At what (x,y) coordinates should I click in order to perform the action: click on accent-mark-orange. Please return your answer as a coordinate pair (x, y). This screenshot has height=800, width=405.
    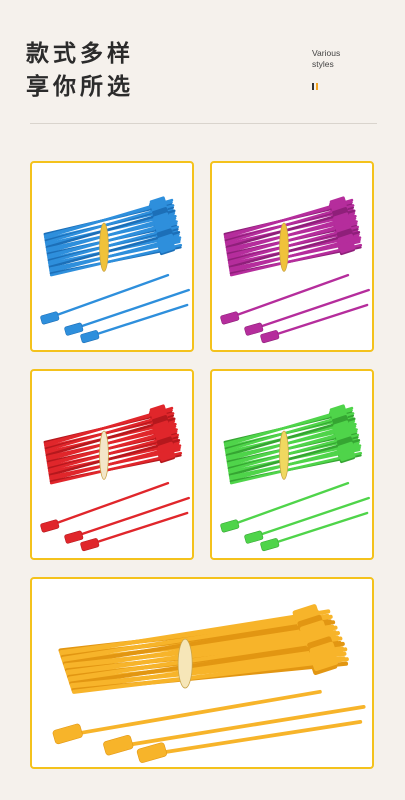
    Looking at the image, I should click on (317, 86).